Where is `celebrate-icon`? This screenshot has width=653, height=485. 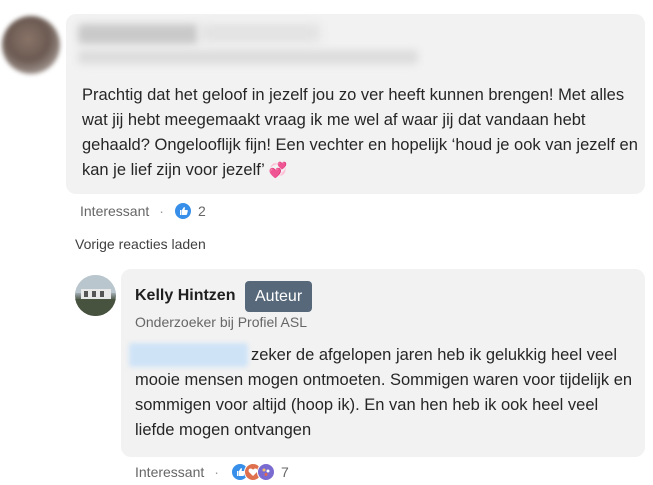 celebrate-icon is located at coordinates (265, 472).